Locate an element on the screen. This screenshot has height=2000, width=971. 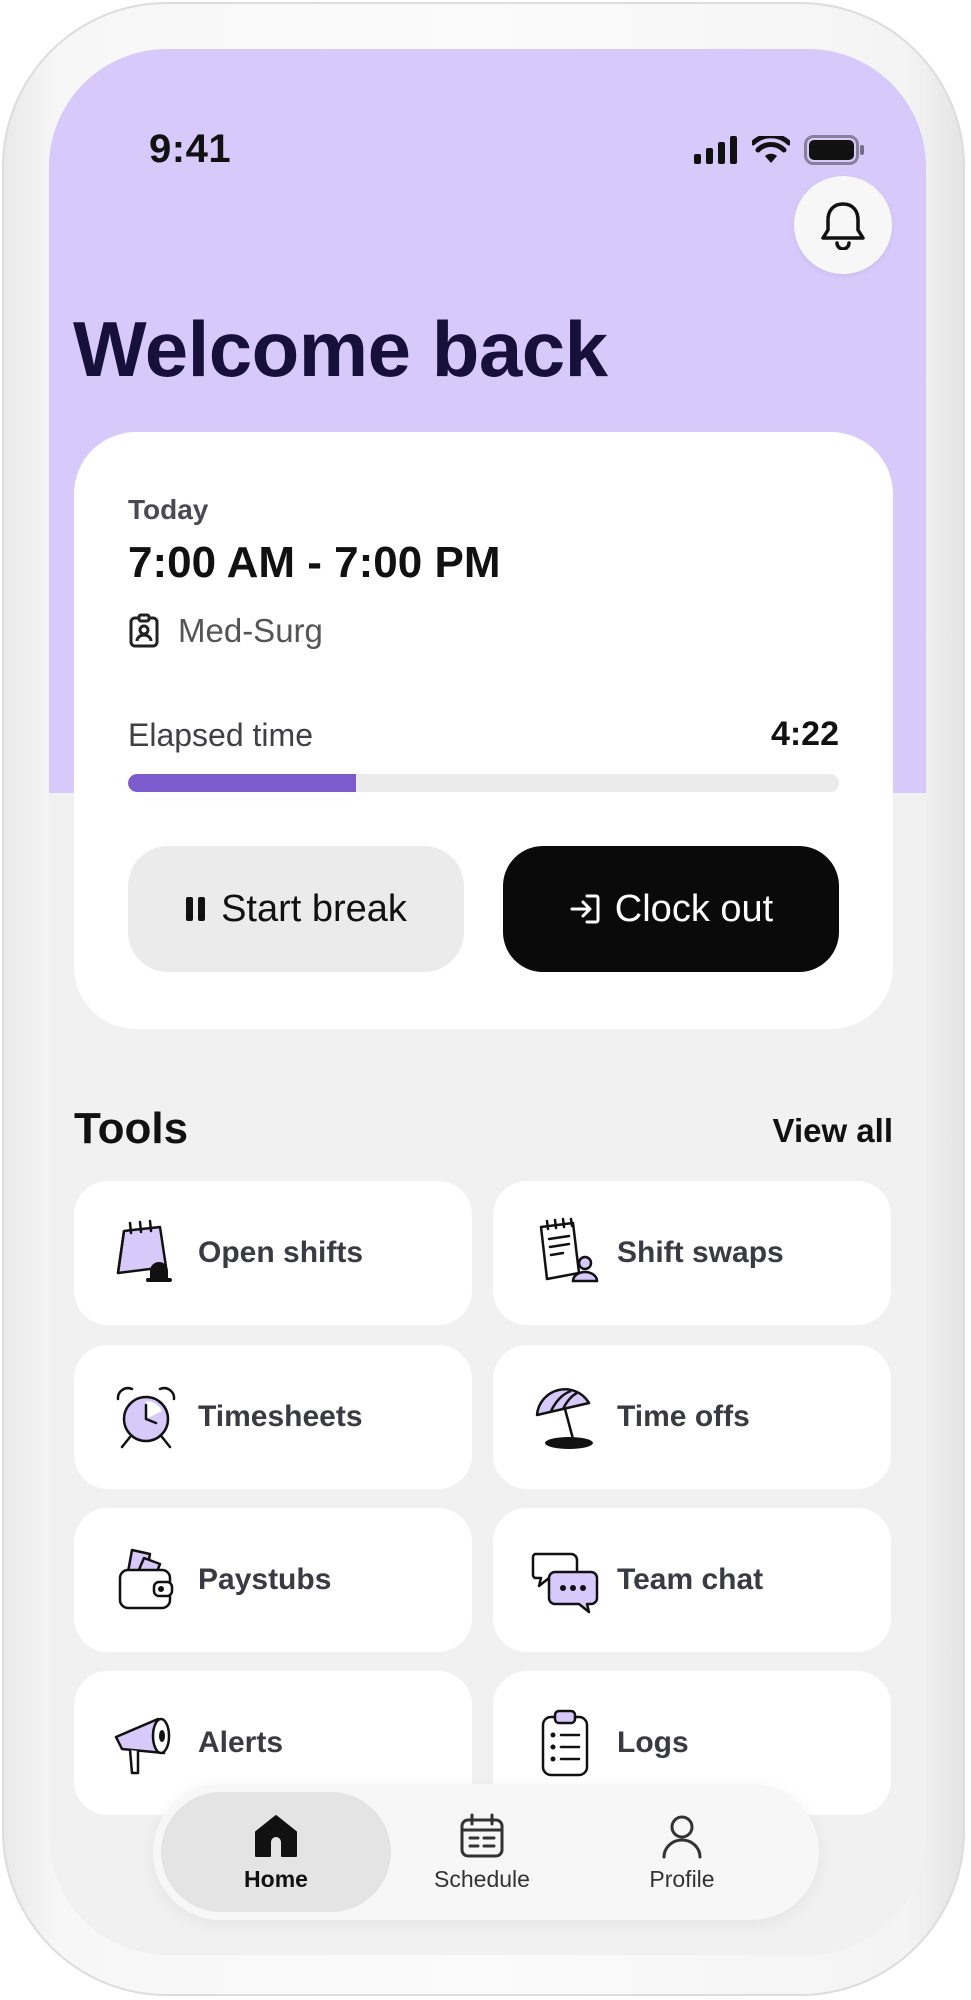
nav-profile-label: Profile is located at coordinates (682, 1878).